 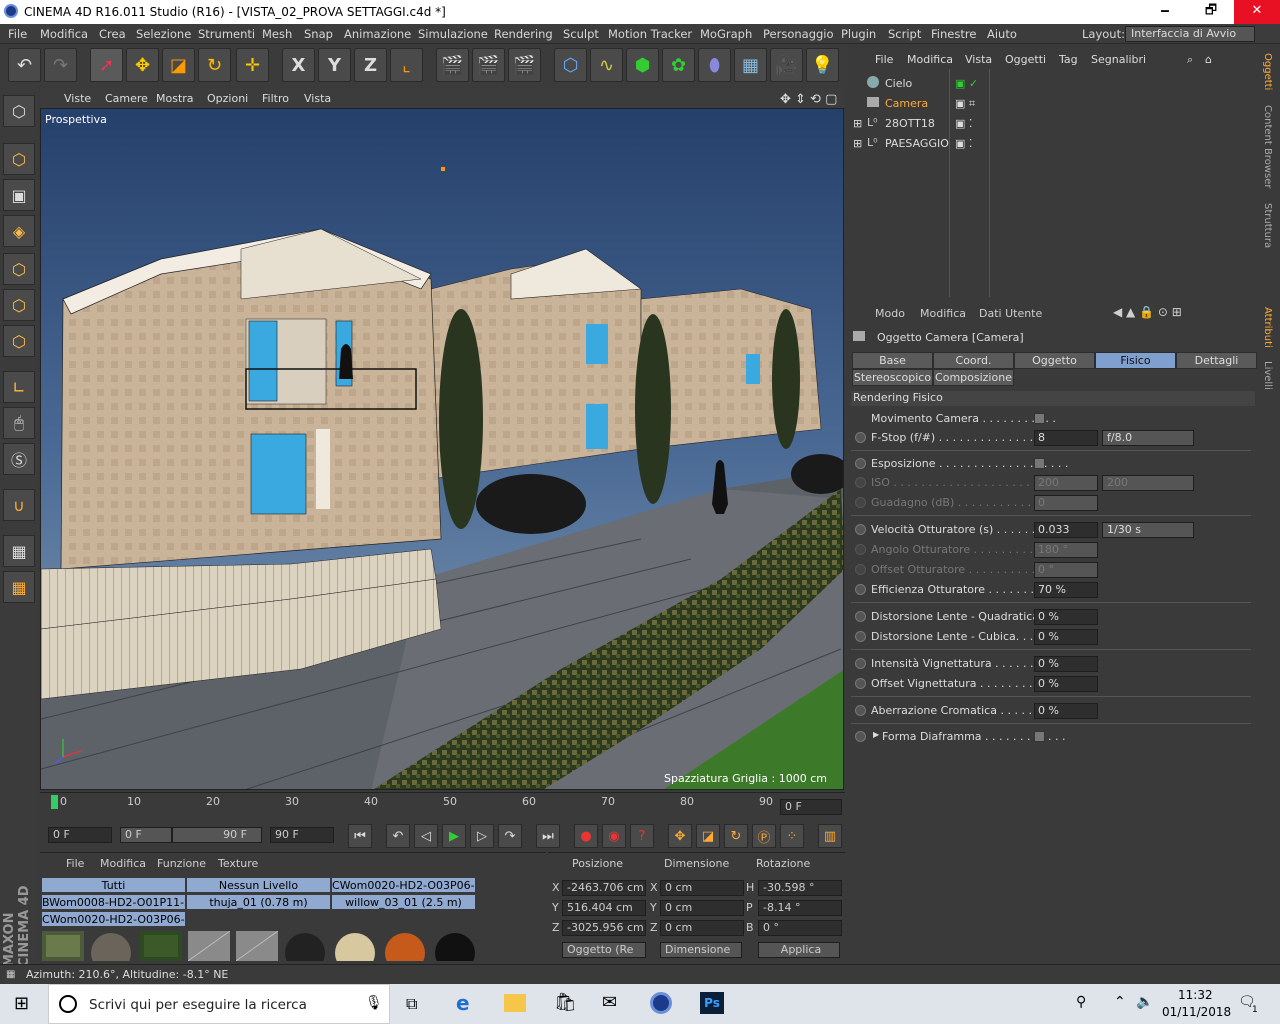 I want to click on start-frame-field: 0 F, so click(x=80, y=835).